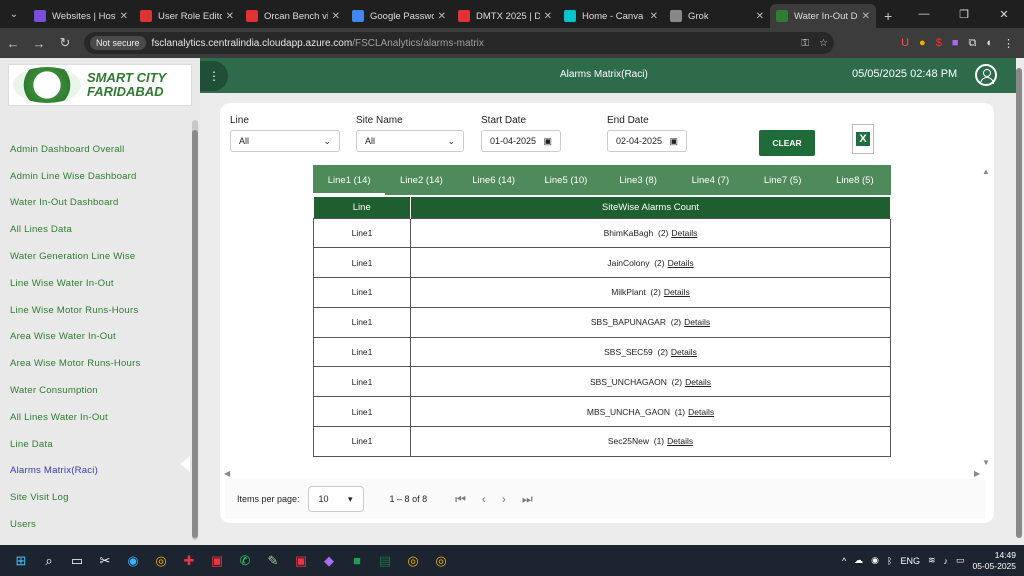 The image size is (1024, 576). What do you see at coordinates (504, 499) in the screenshot?
I see `next-page-icon: ›` at bounding box center [504, 499].